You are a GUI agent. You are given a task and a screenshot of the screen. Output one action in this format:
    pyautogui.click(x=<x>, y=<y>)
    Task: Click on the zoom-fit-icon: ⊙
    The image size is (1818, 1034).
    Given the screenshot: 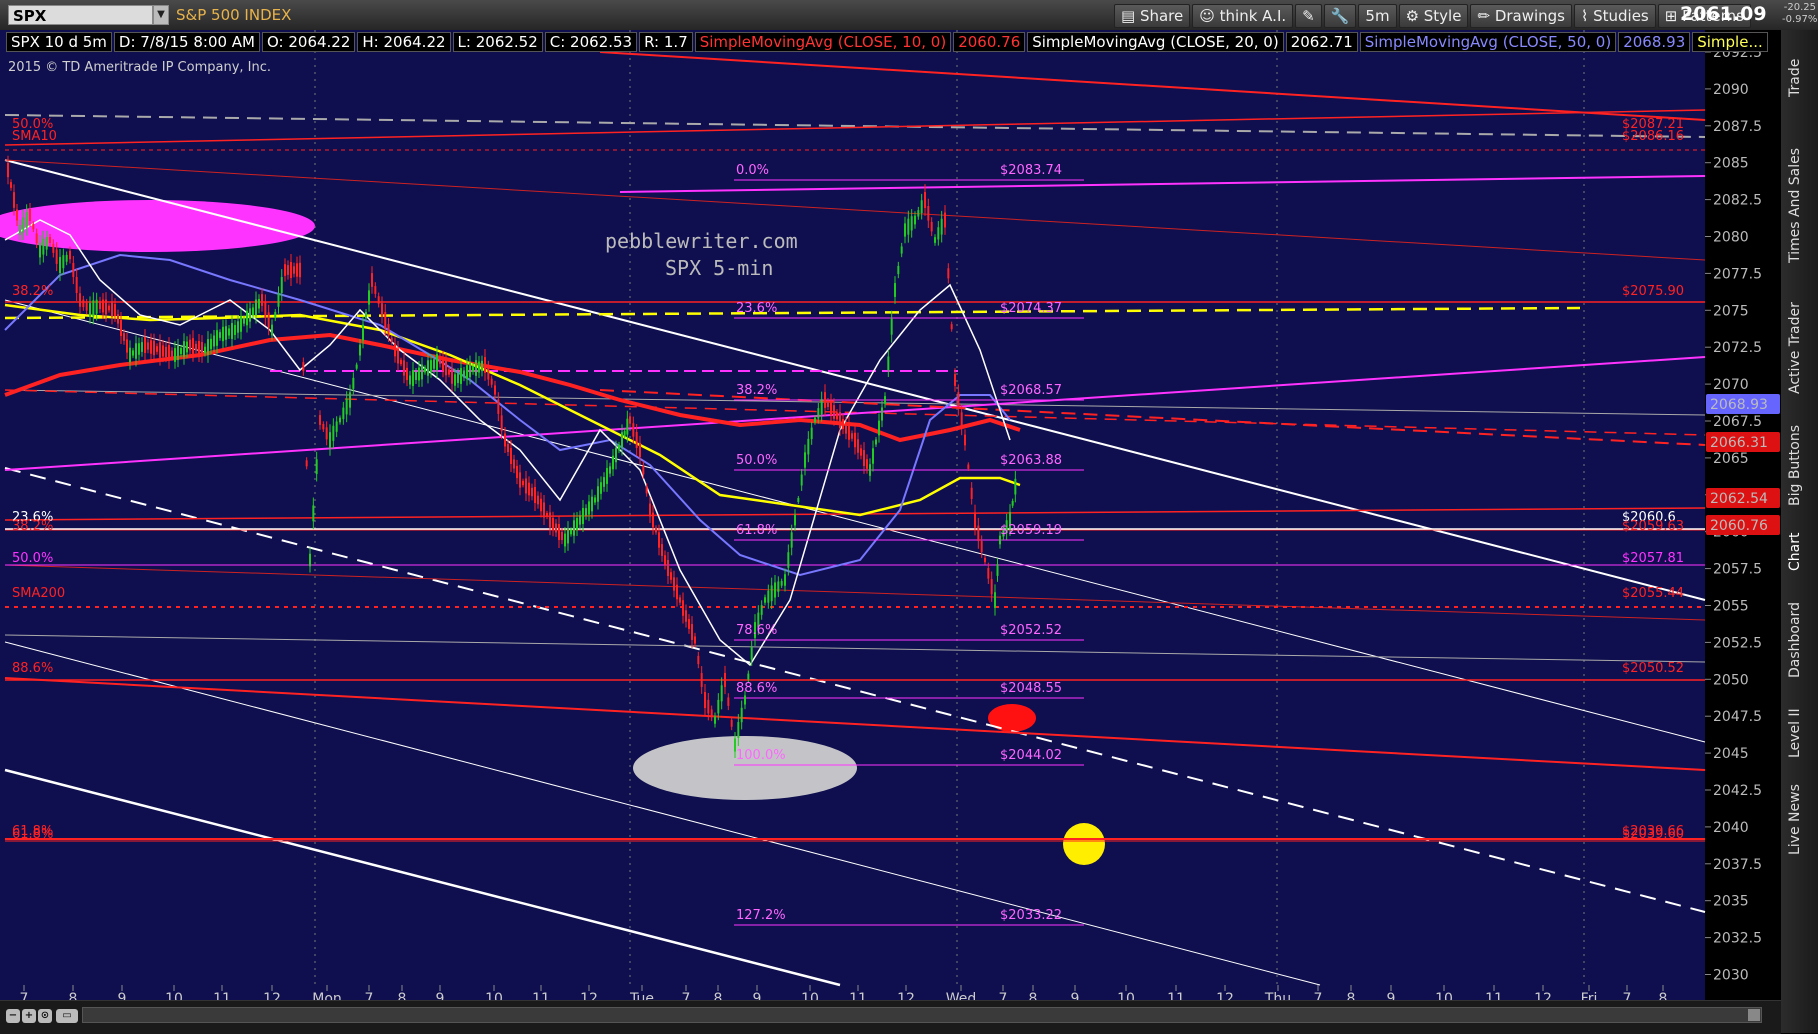 What is the action you would take?
    pyautogui.click(x=45, y=1016)
    